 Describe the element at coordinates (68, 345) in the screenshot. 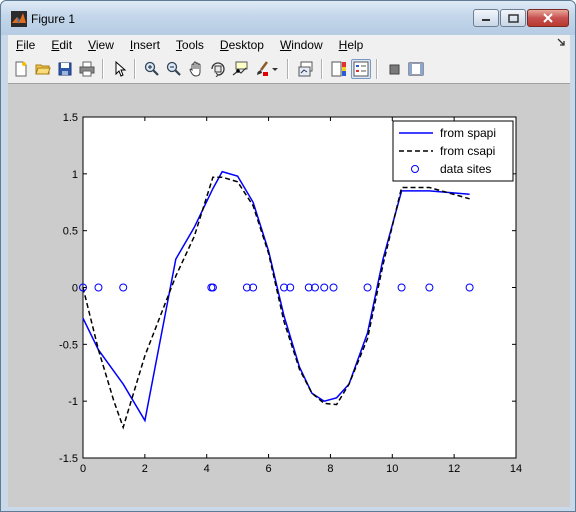

I see `y-tick-label: -0.5` at that location.